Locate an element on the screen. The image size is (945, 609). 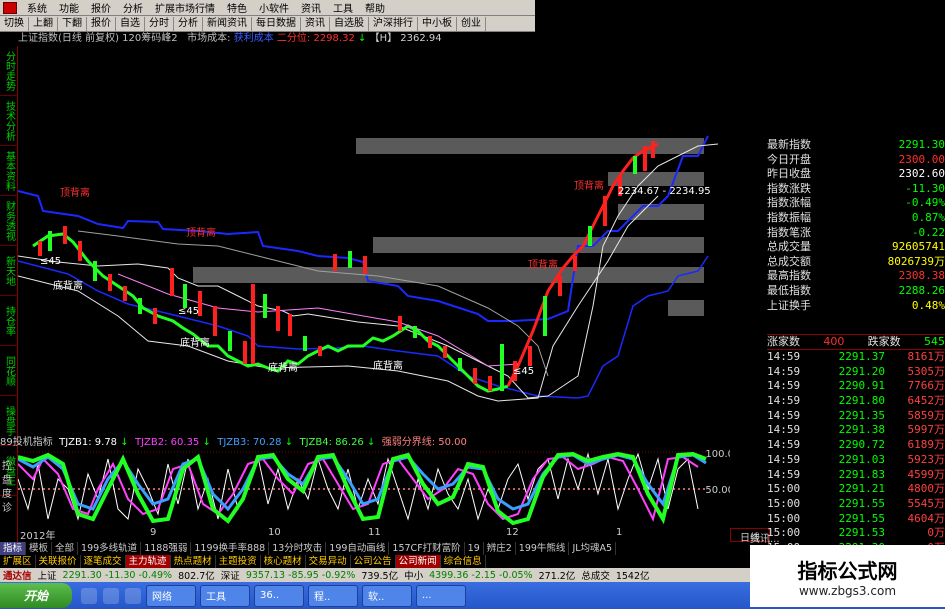
toolbar-intraday: 分时 is located at coordinates (159, 23).